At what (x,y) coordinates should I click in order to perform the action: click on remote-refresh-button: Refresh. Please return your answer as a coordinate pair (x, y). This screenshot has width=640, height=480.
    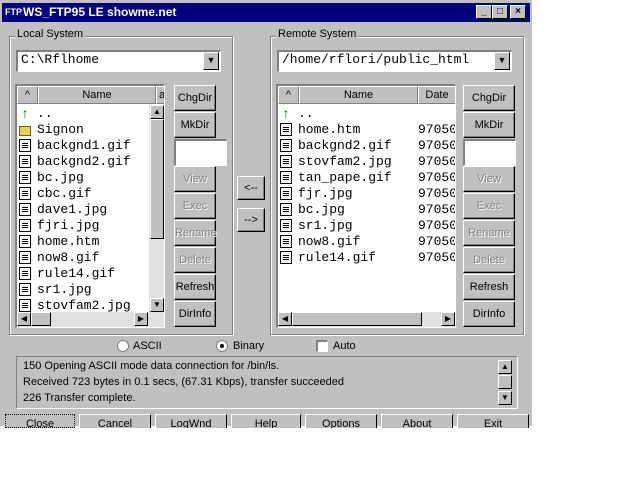
    Looking at the image, I should click on (489, 287).